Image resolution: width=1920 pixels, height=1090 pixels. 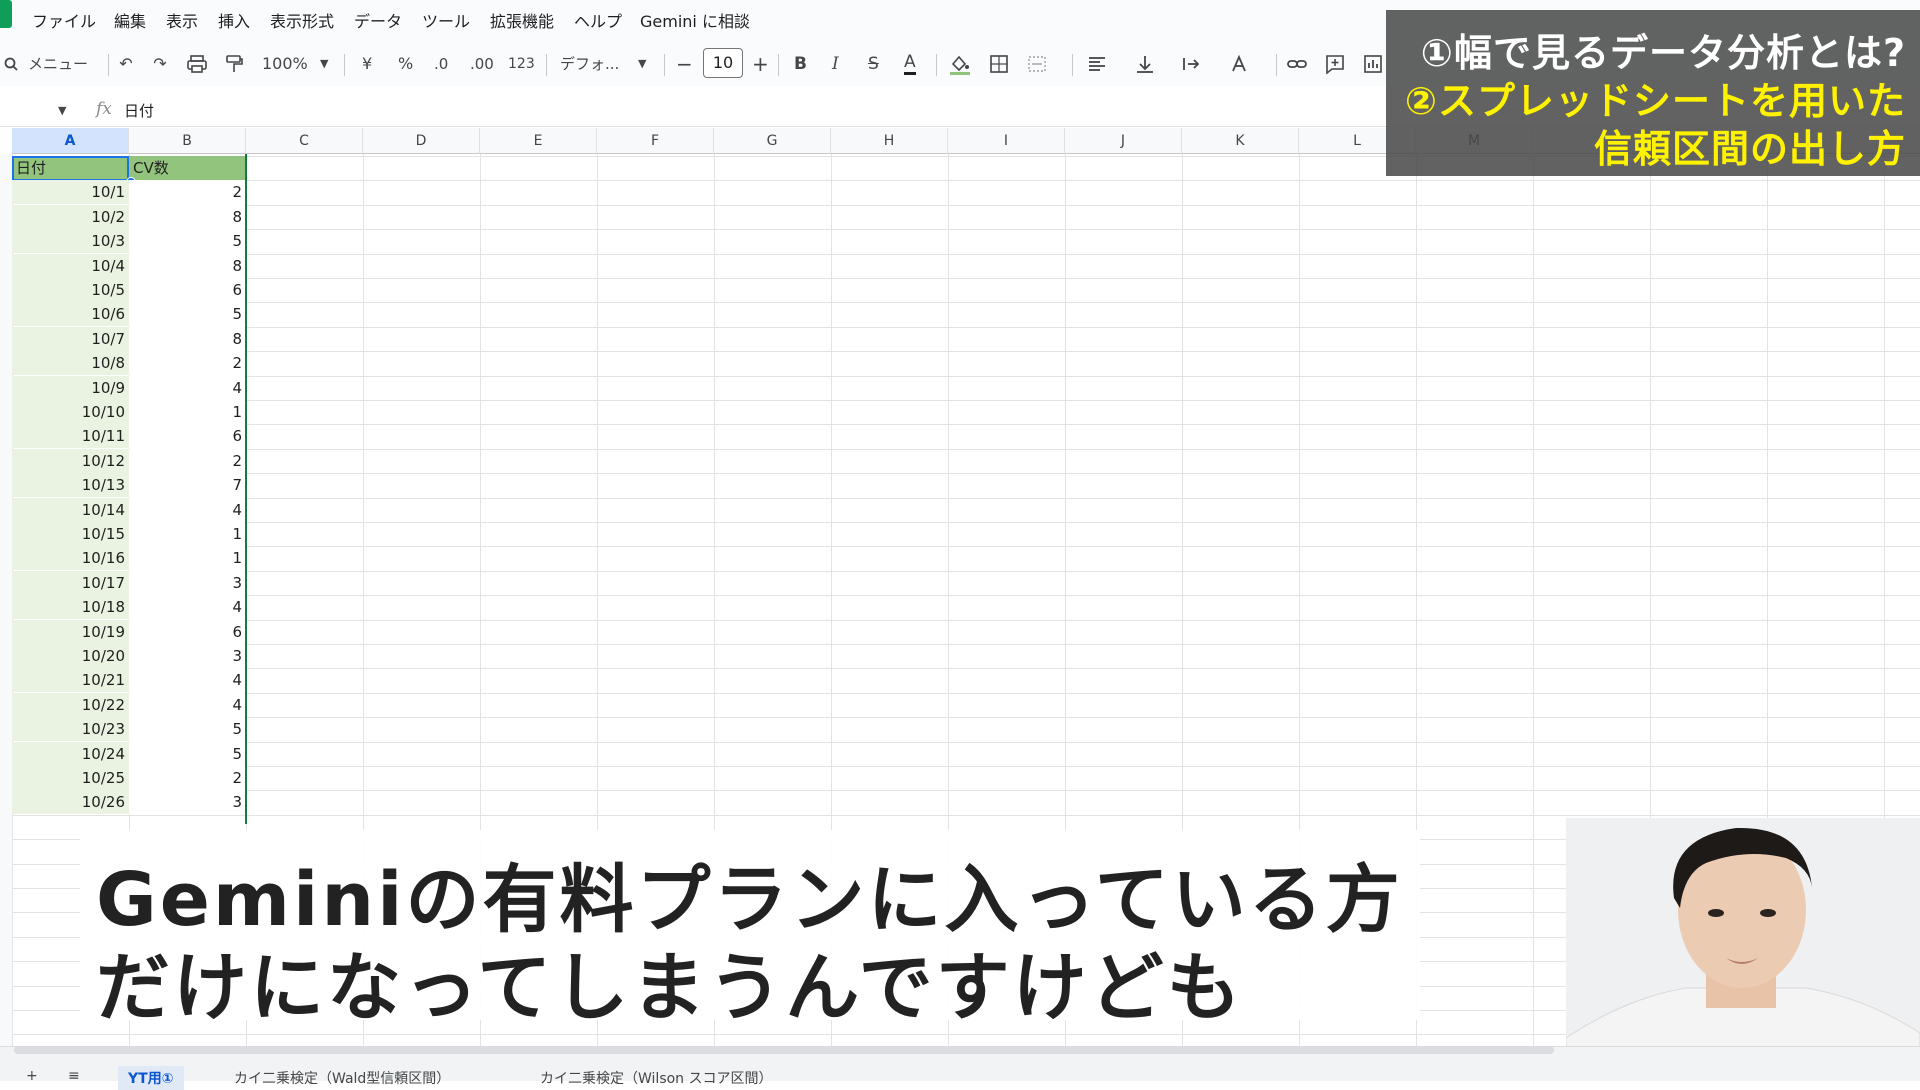 I want to click on text-wrap-icon, so click(x=1191, y=64).